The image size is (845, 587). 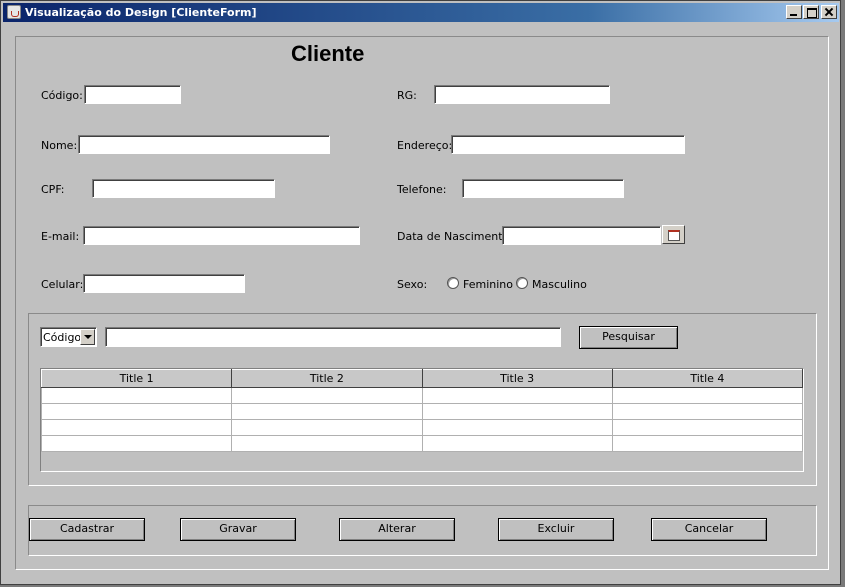 I want to click on sexo-label: Sexo:, so click(x=412, y=284).